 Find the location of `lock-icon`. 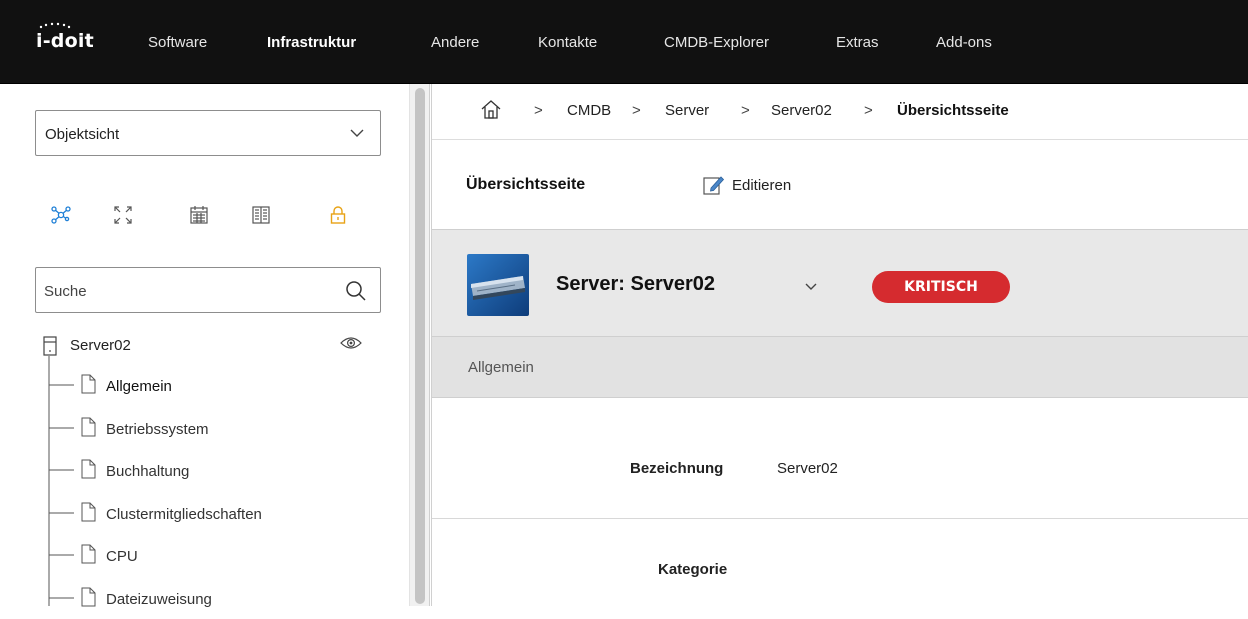

lock-icon is located at coordinates (338, 215).